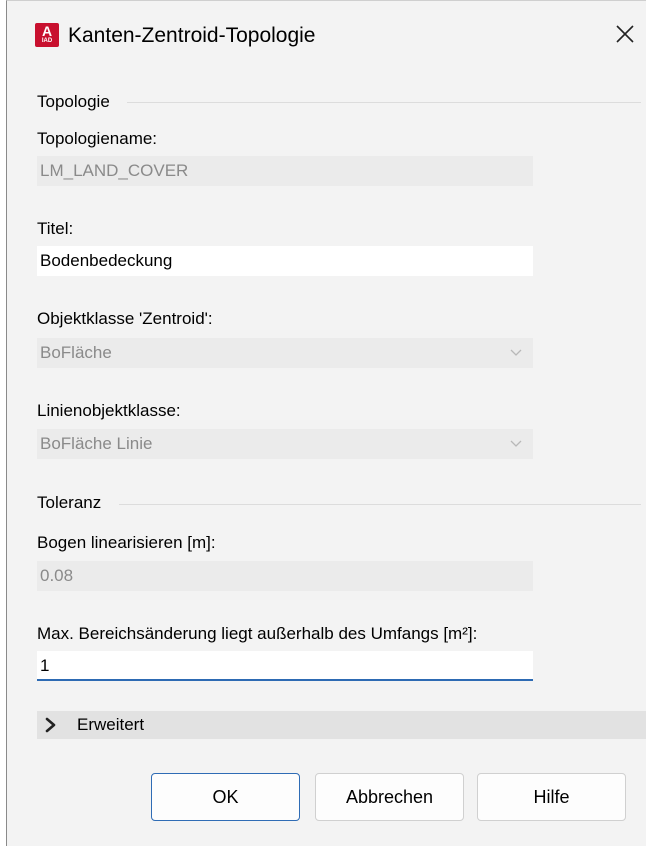  I want to click on title-label: Titel:, so click(55, 228).